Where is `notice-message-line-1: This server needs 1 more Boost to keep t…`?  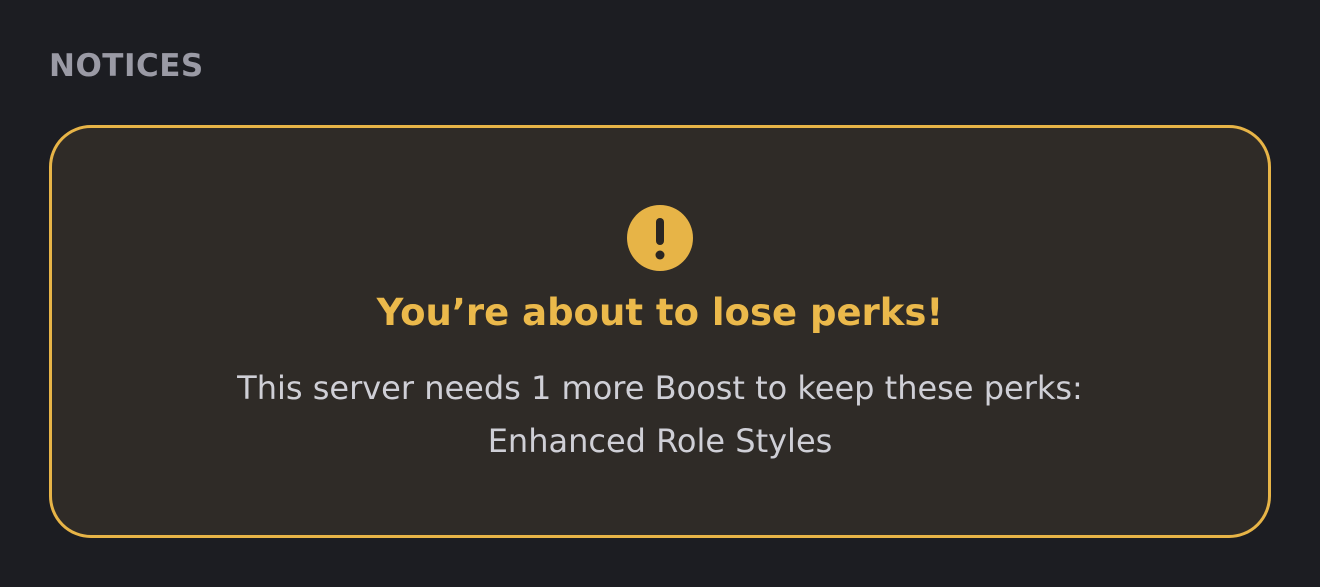 notice-message-line-1: This server needs 1 more Boost to keep t… is located at coordinates (660, 388).